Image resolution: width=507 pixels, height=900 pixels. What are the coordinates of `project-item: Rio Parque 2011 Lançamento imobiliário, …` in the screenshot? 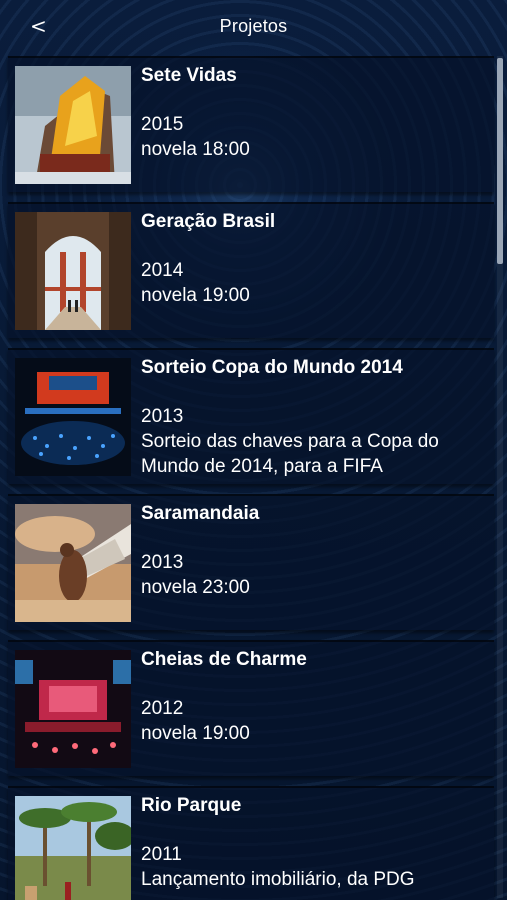 It's located at (251, 843).